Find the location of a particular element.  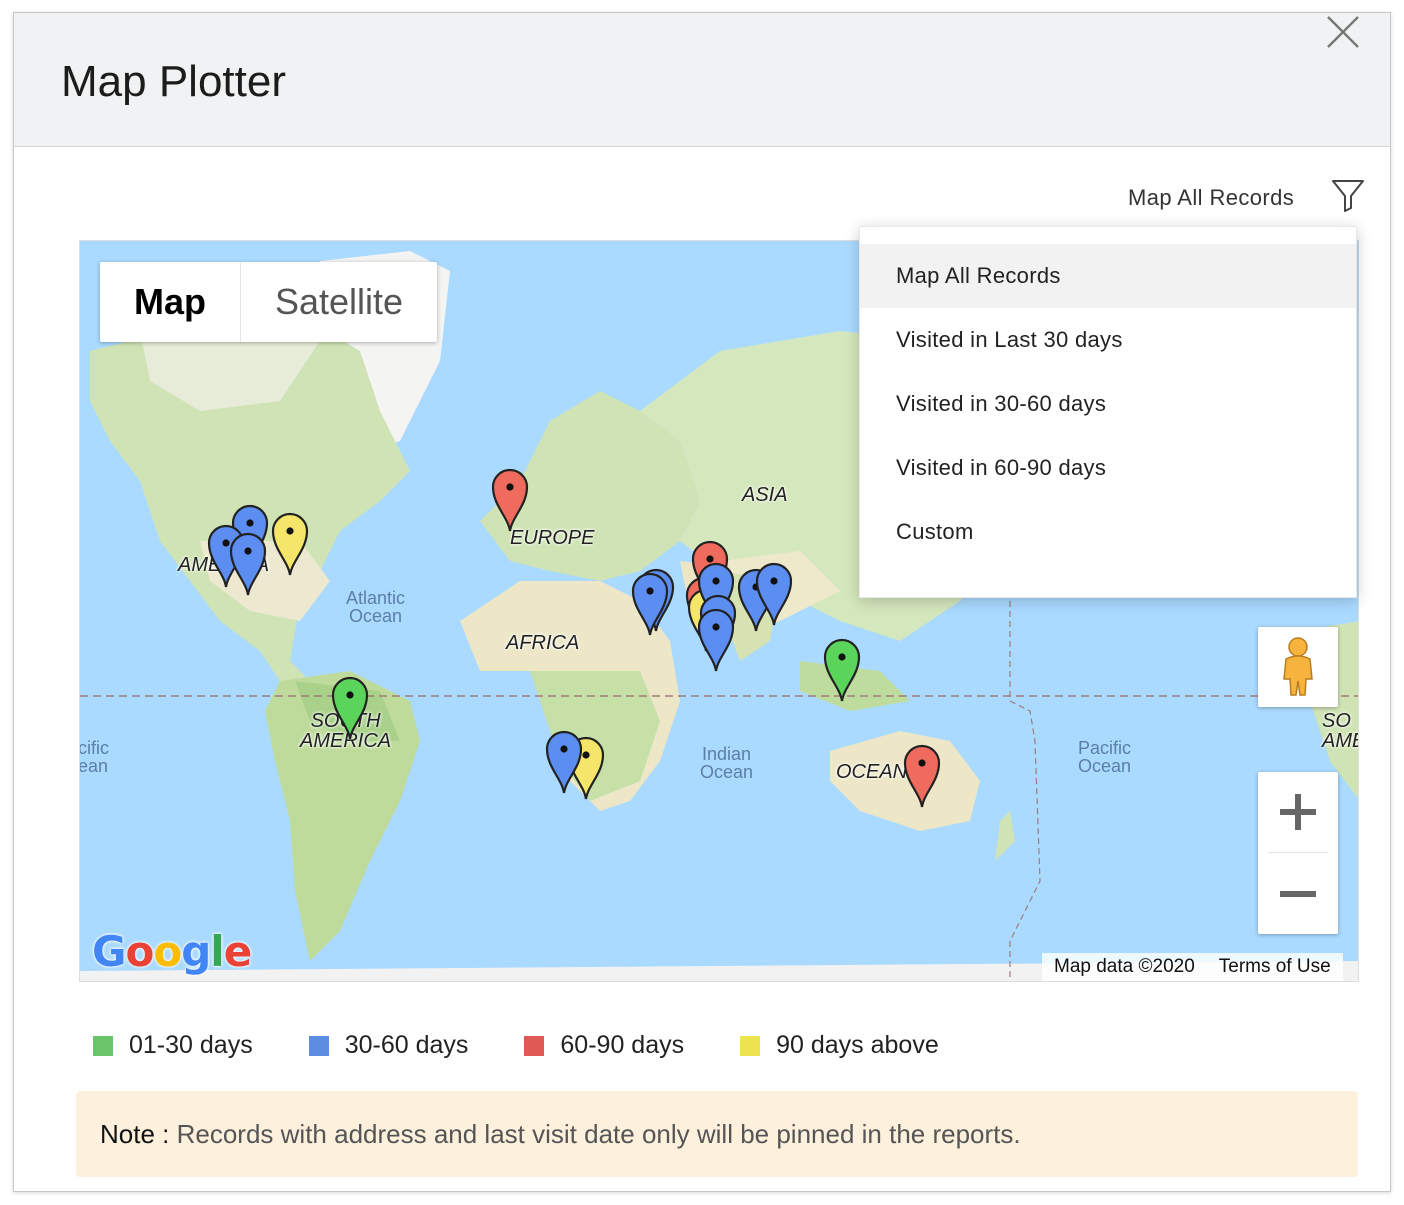

dropdown-item-custom: Custom is located at coordinates (1108, 532).